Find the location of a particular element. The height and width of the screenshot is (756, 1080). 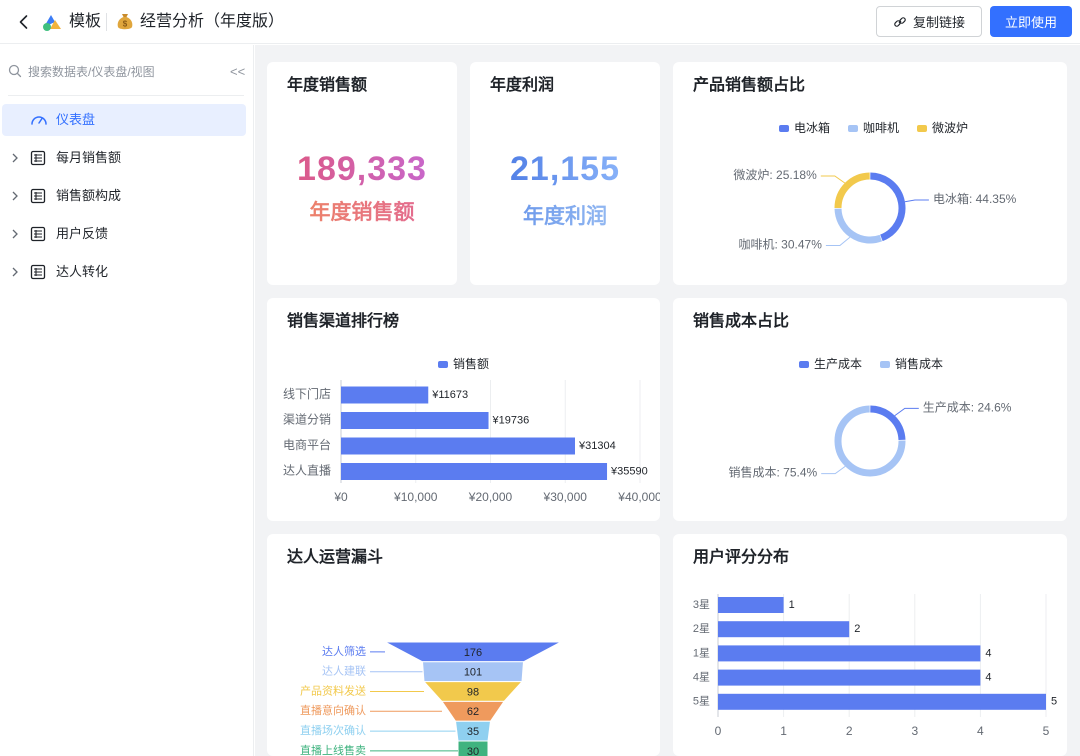

bar-value-label: ¥31304 is located at coordinates (597, 446).